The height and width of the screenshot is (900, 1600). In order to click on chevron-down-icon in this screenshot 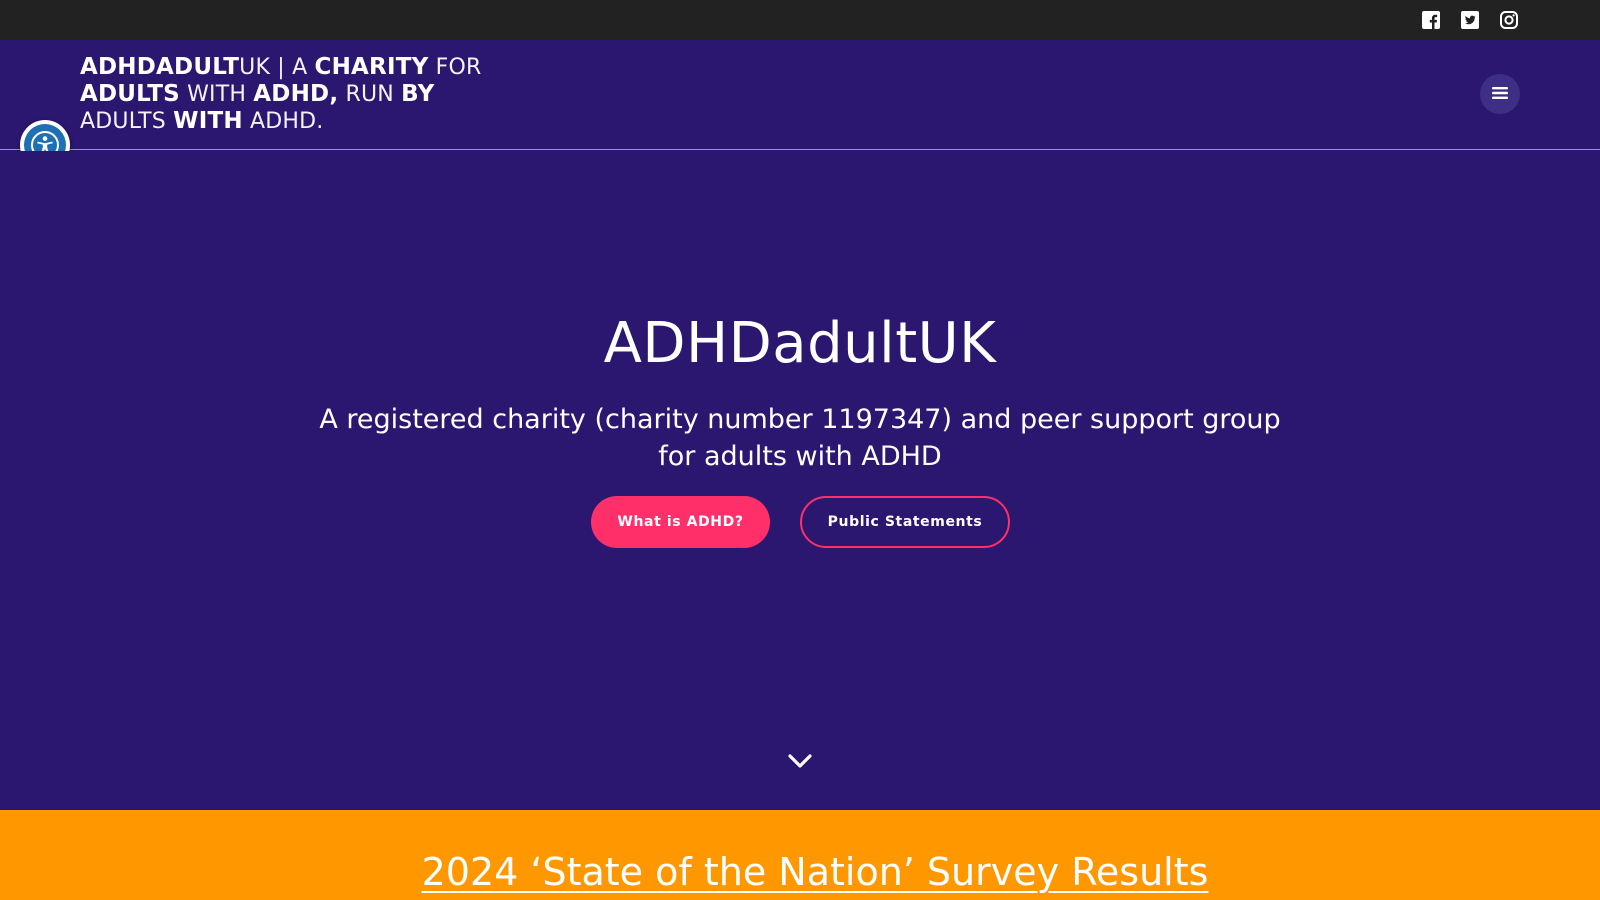, I will do `click(800, 761)`.